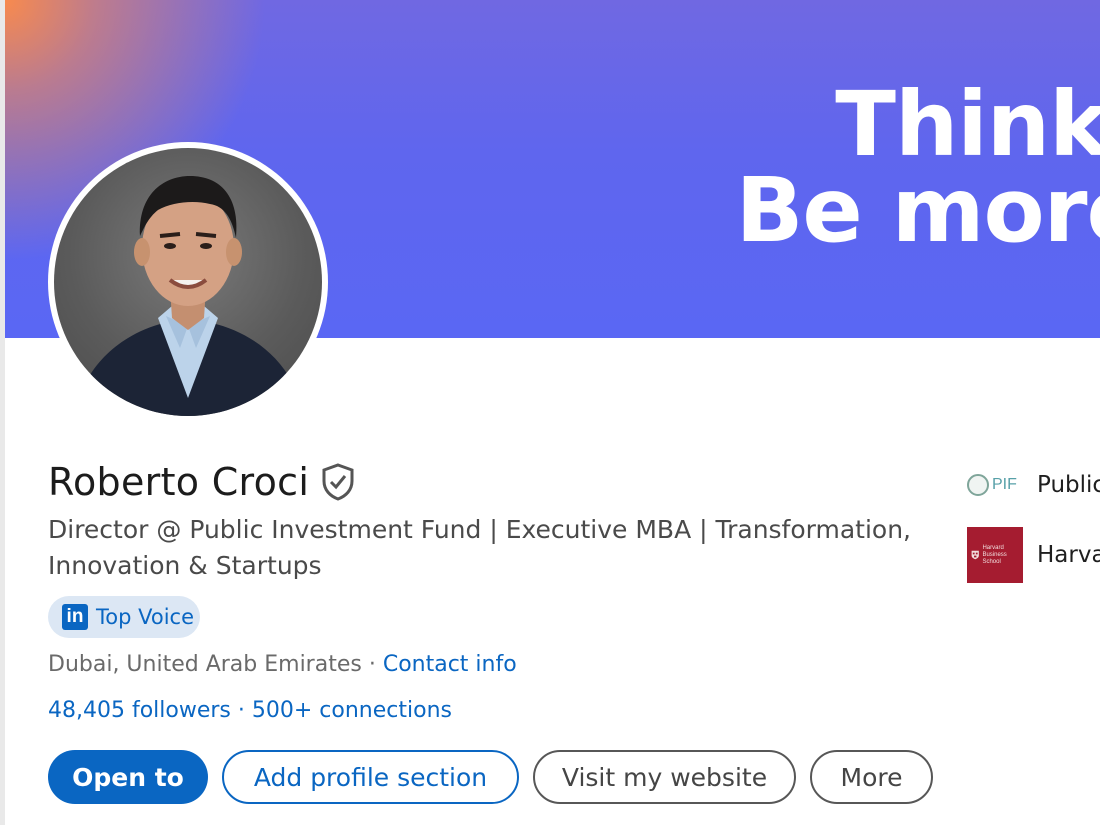  I want to click on linkedin-logo-icon: in, so click(75, 617).